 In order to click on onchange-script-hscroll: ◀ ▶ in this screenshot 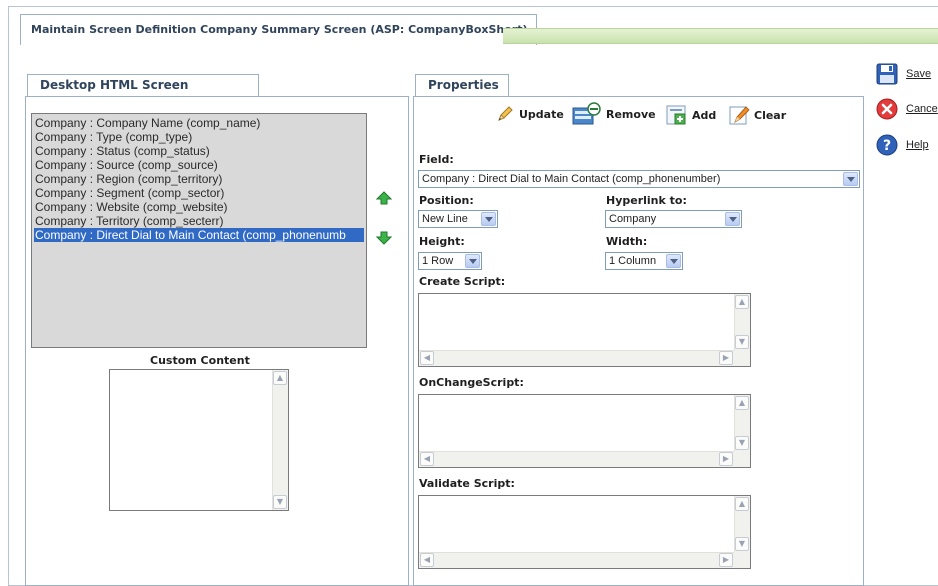, I will do `click(576, 459)`.